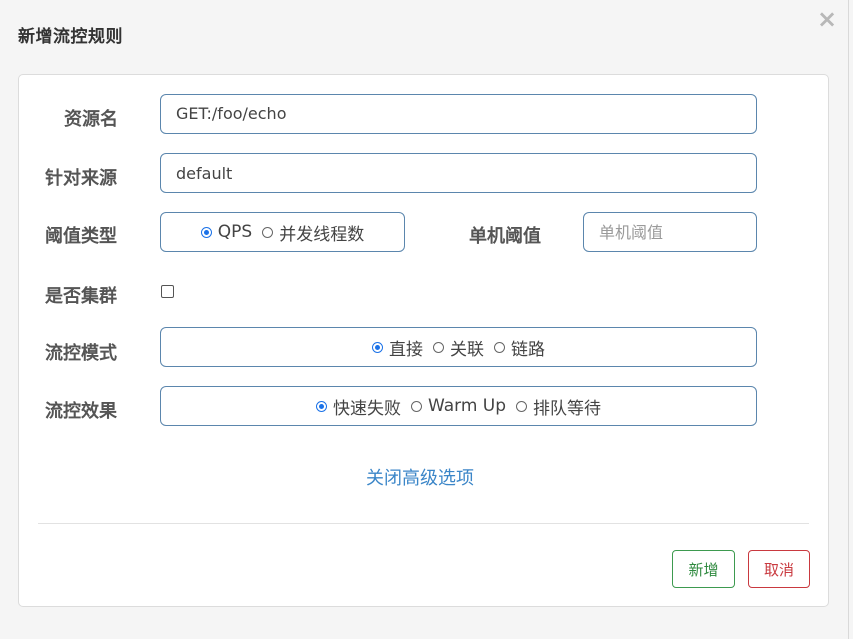  What do you see at coordinates (420, 477) in the screenshot?
I see `close-advanced-options-link: 关闭高级选项` at bounding box center [420, 477].